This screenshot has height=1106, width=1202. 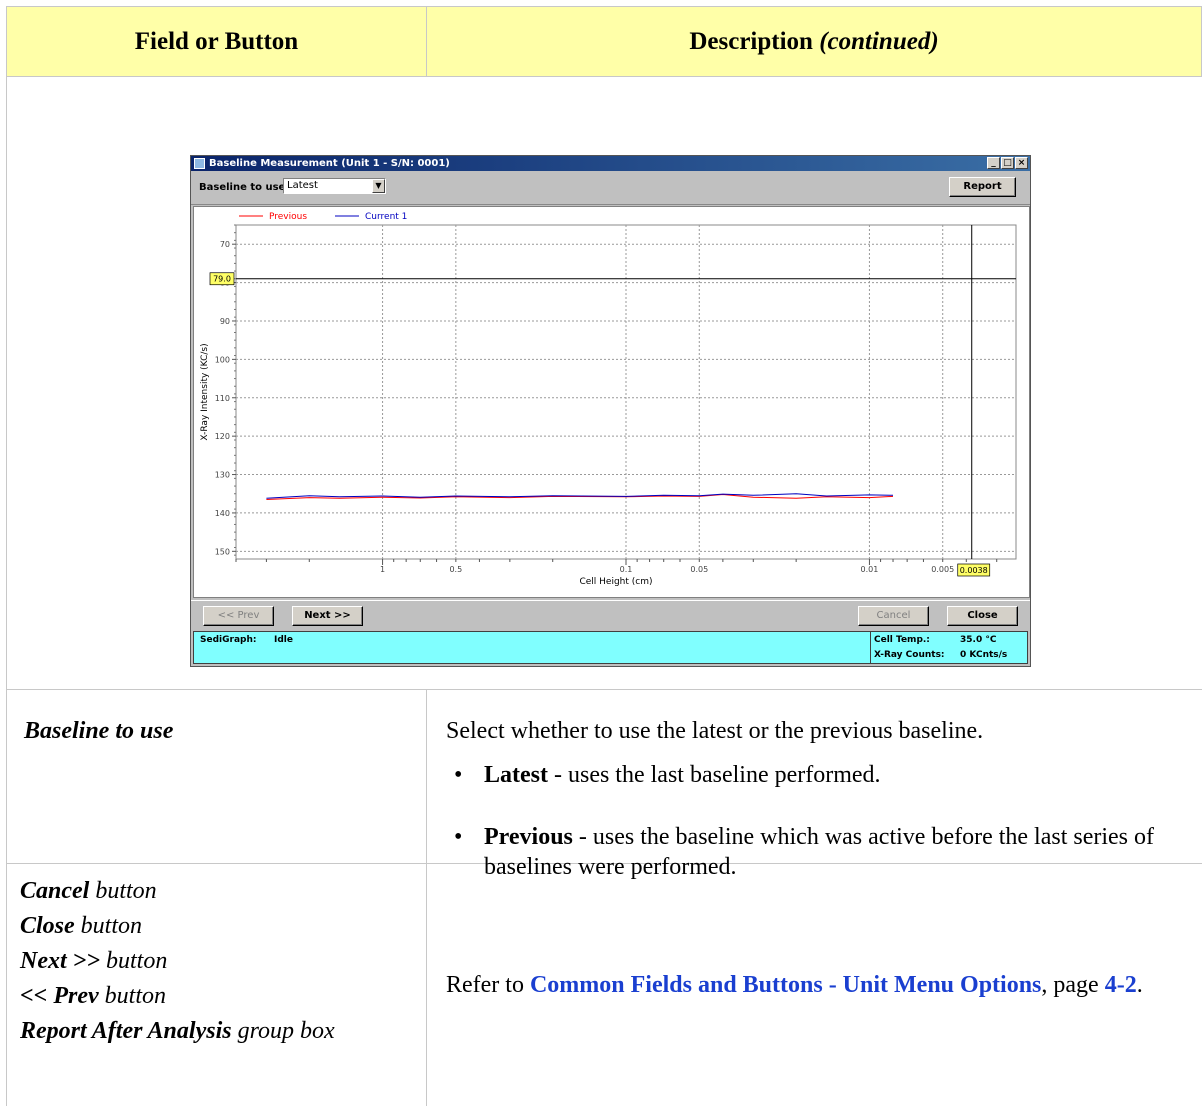 I want to click on report-button: Report, so click(x=982, y=187).